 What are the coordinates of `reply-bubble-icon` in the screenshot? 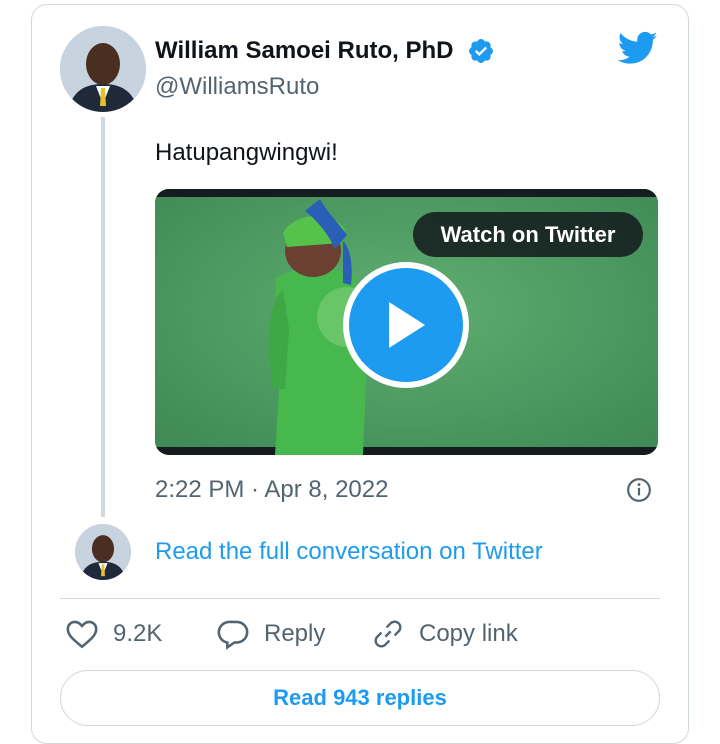 It's located at (233, 635).